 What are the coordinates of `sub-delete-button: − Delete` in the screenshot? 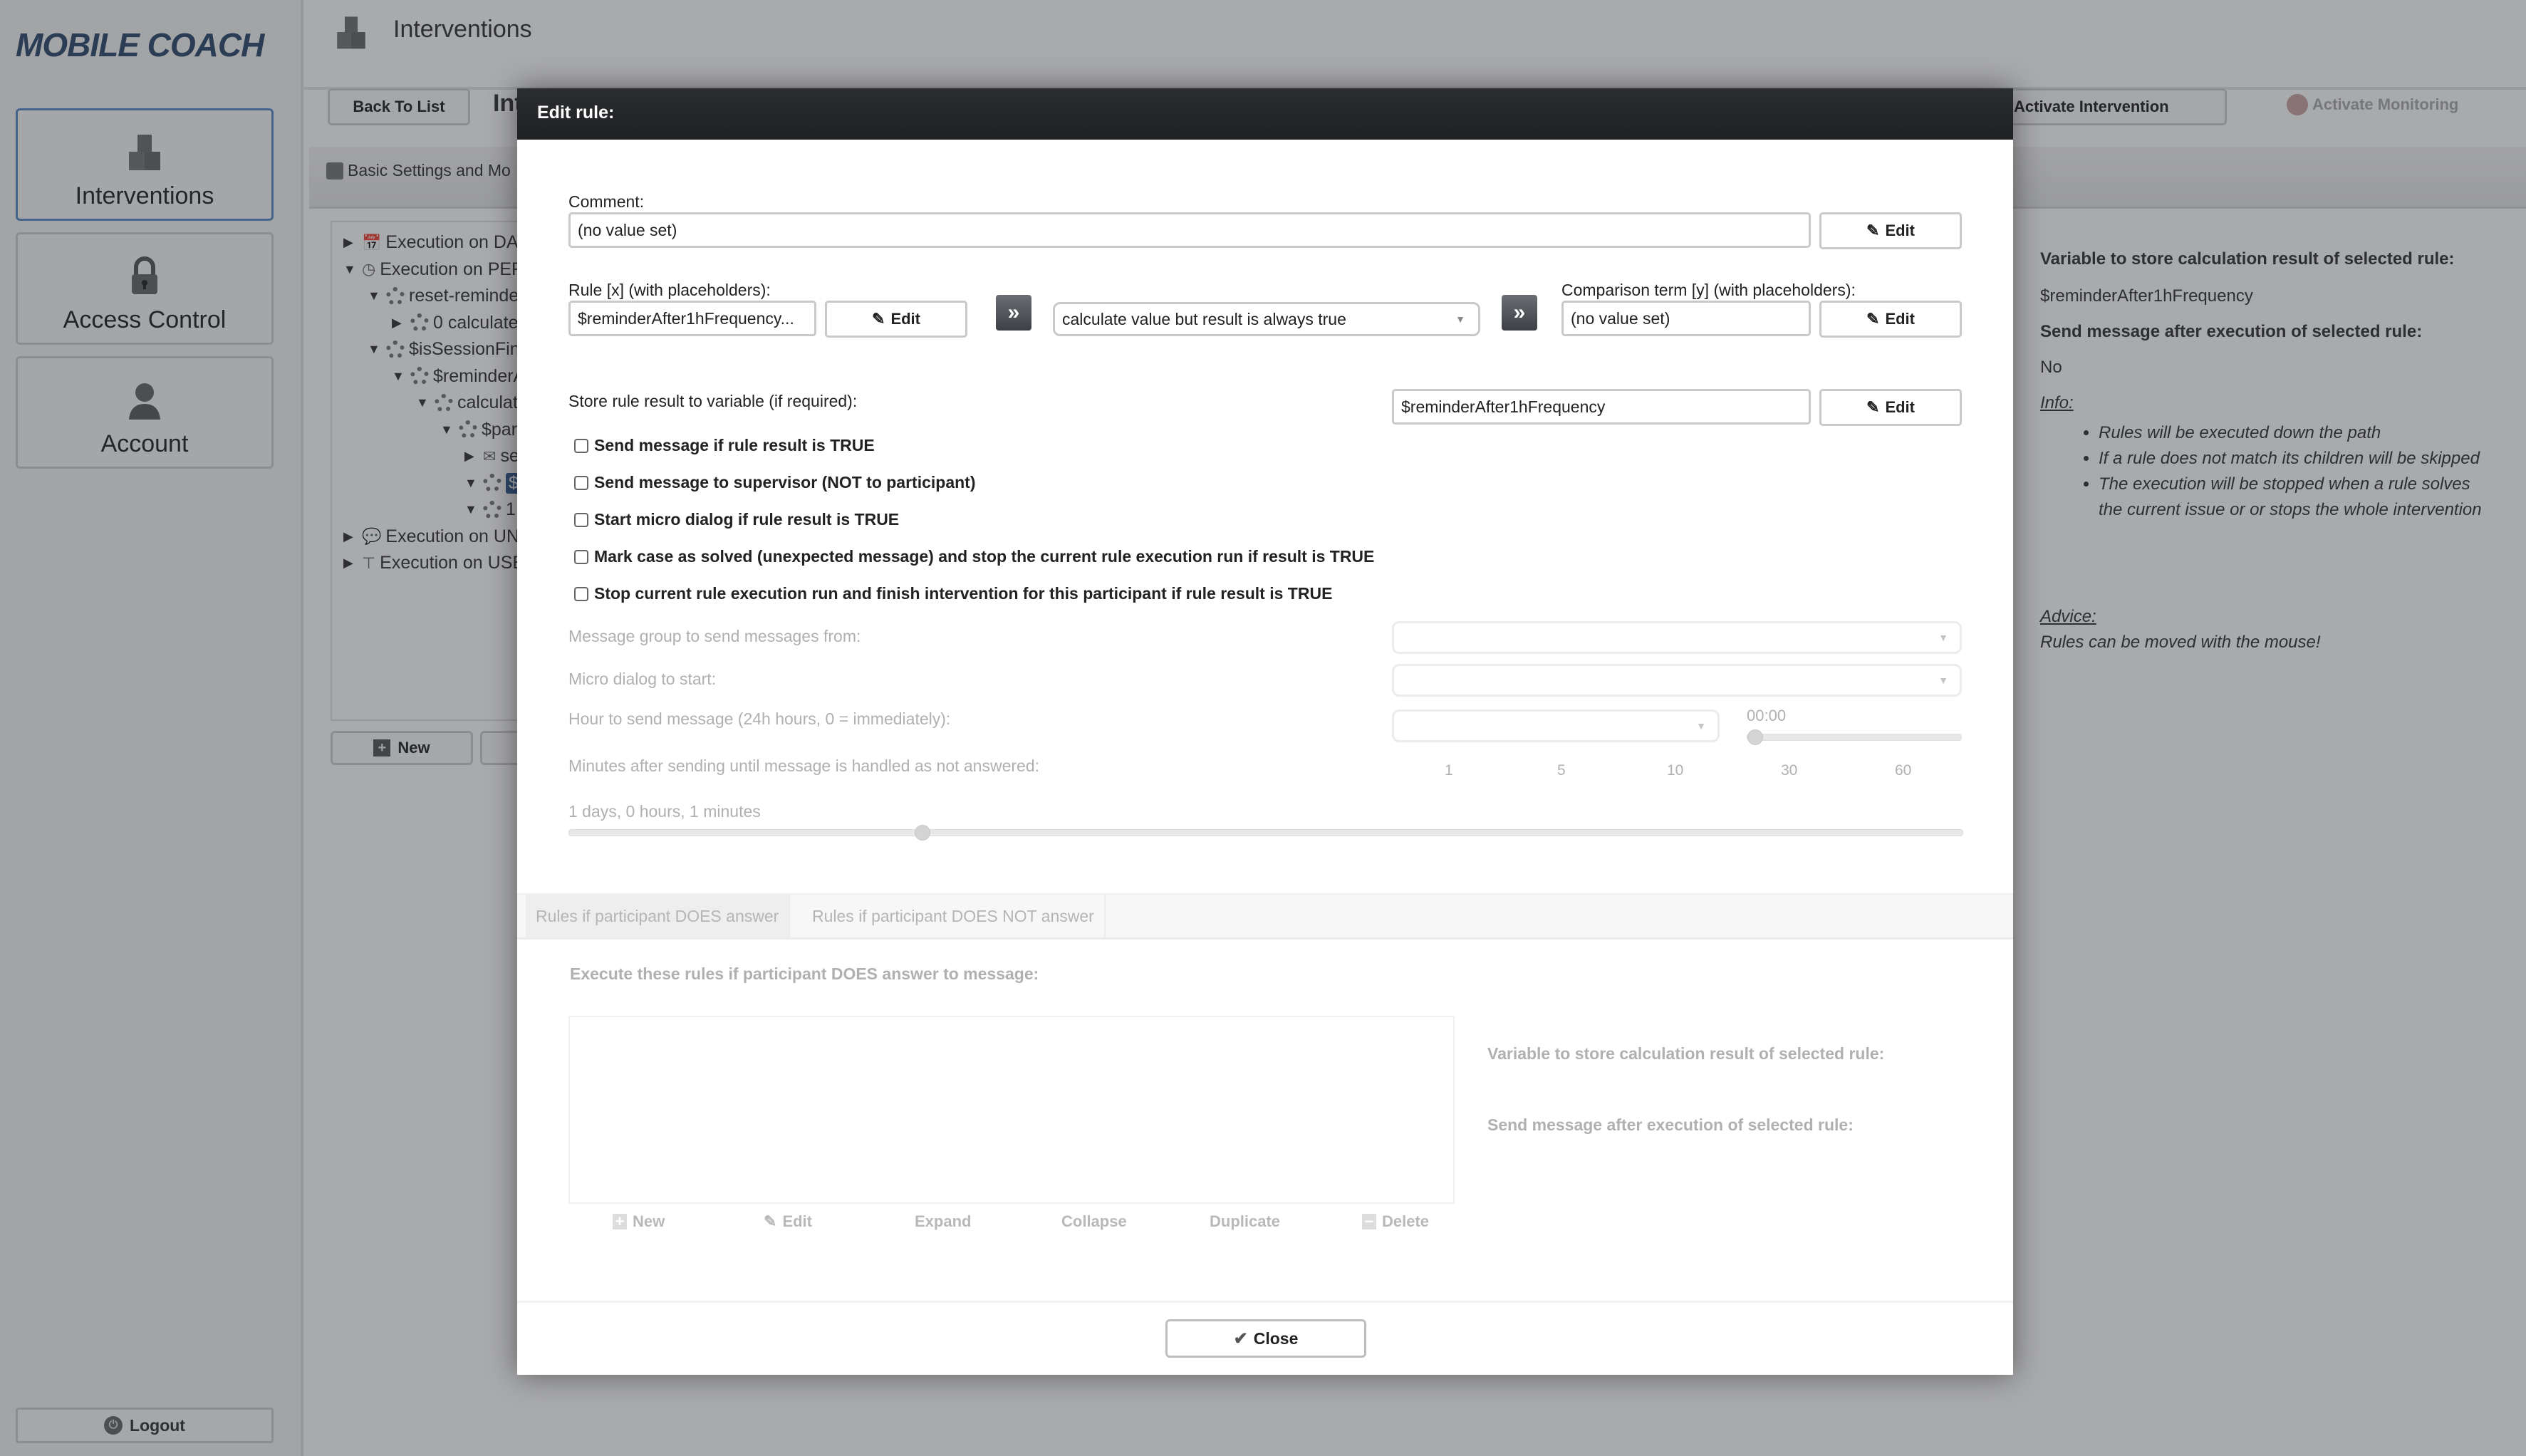 It's located at (1395, 1221).